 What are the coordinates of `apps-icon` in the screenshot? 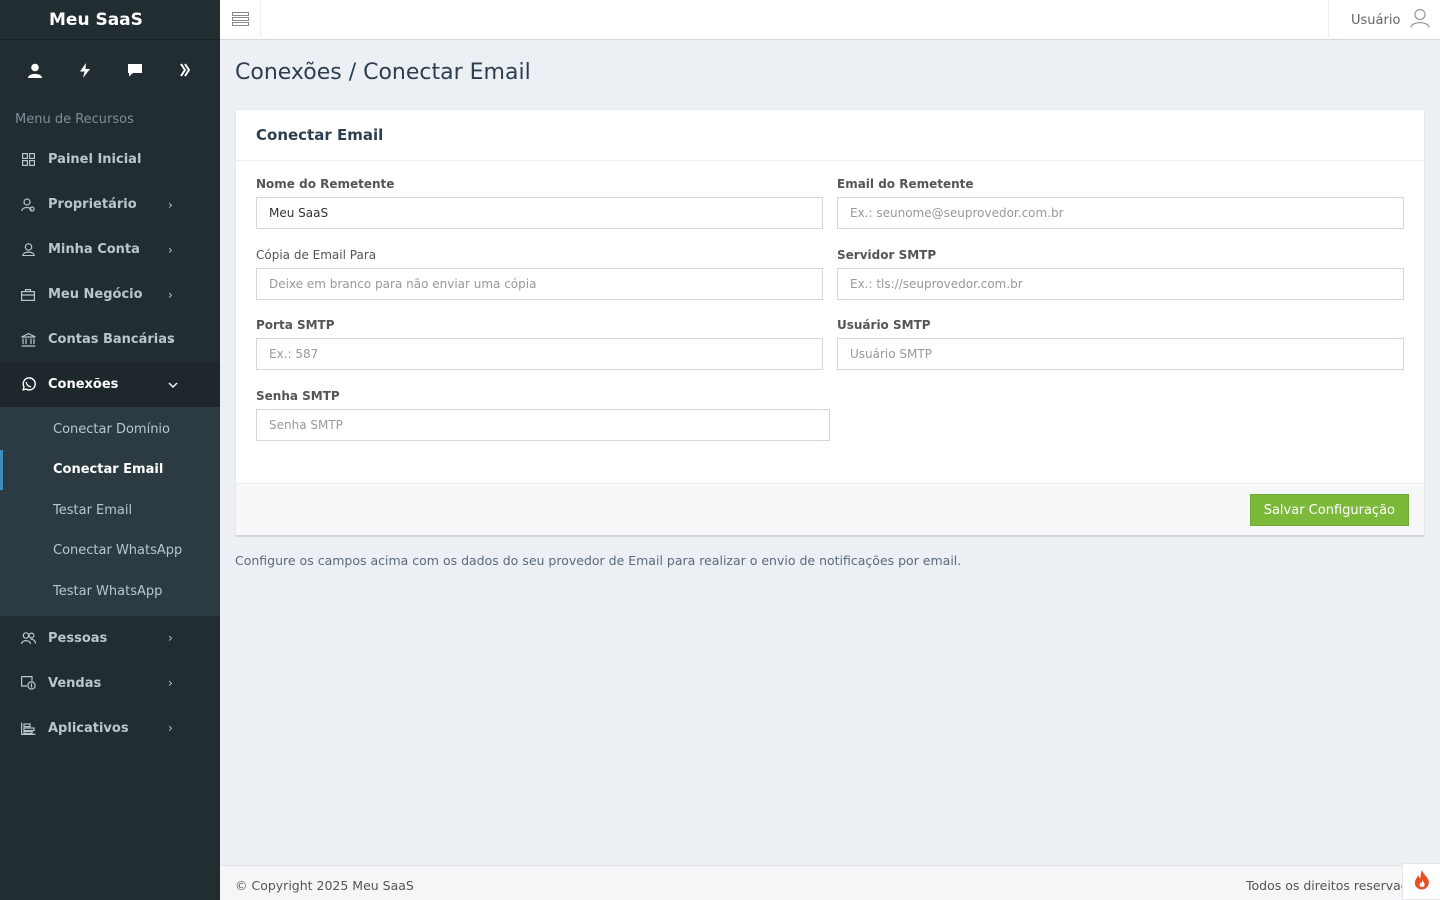 It's located at (28, 728).